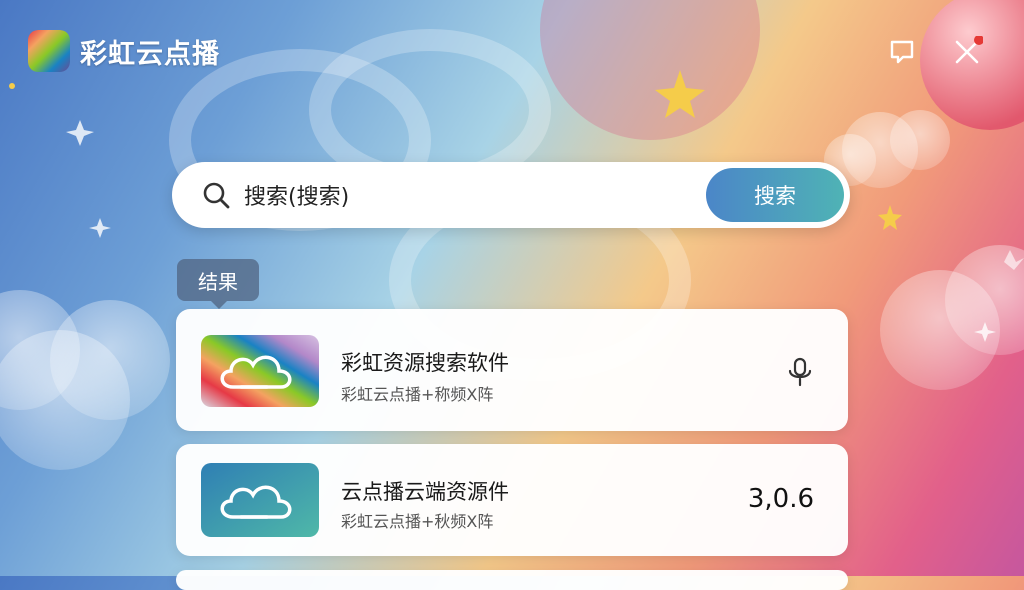 The width and height of the screenshot is (1024, 590). Describe the element at coordinates (474, 195) in the screenshot. I see `search-input` at that location.